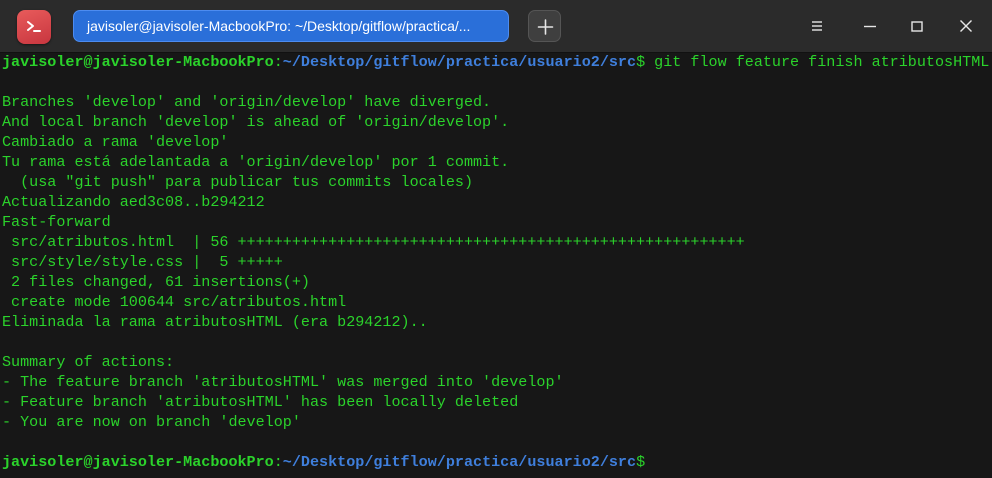 The height and width of the screenshot is (478, 992). I want to click on output-line: - You are now on branch 'develop', so click(151, 422).